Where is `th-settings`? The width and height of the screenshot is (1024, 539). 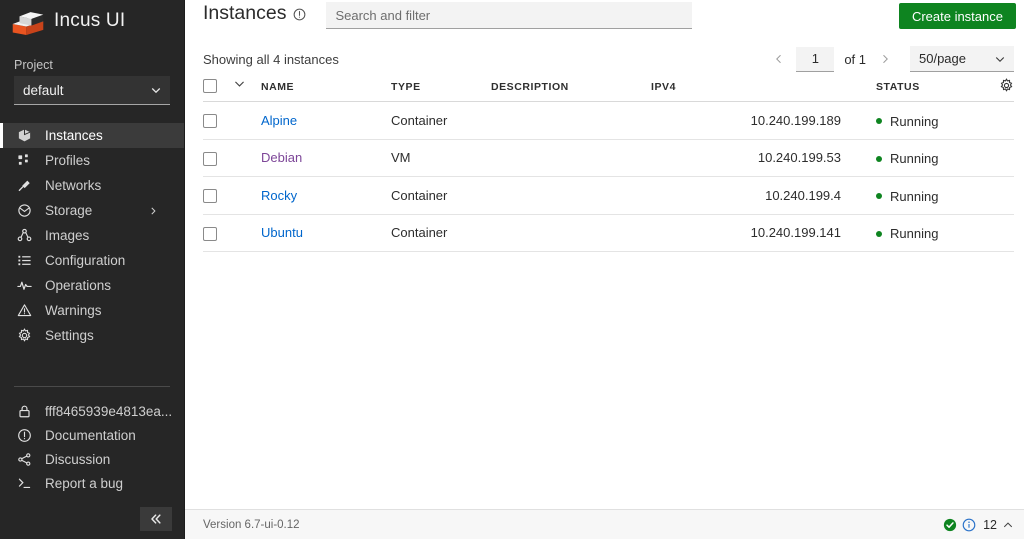
th-settings is located at coordinates (987, 86).